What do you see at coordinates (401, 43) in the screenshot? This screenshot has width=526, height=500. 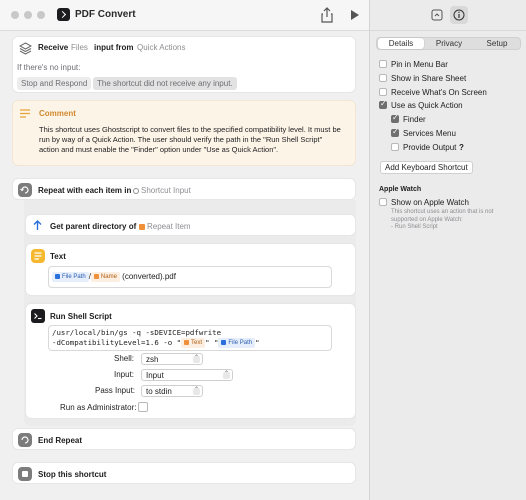 I see `tab-details: Details` at bounding box center [401, 43].